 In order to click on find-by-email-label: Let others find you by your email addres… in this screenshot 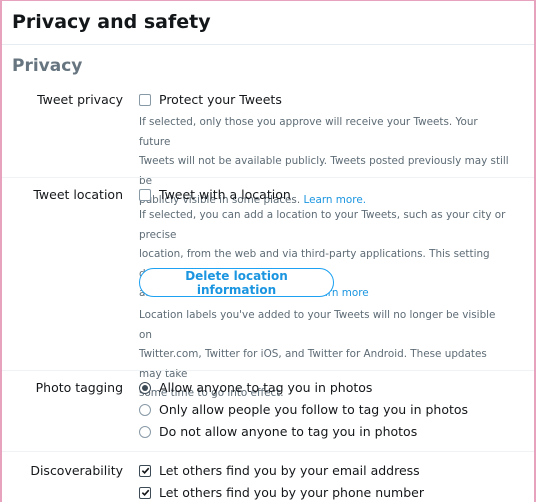, I will do `click(289, 470)`.